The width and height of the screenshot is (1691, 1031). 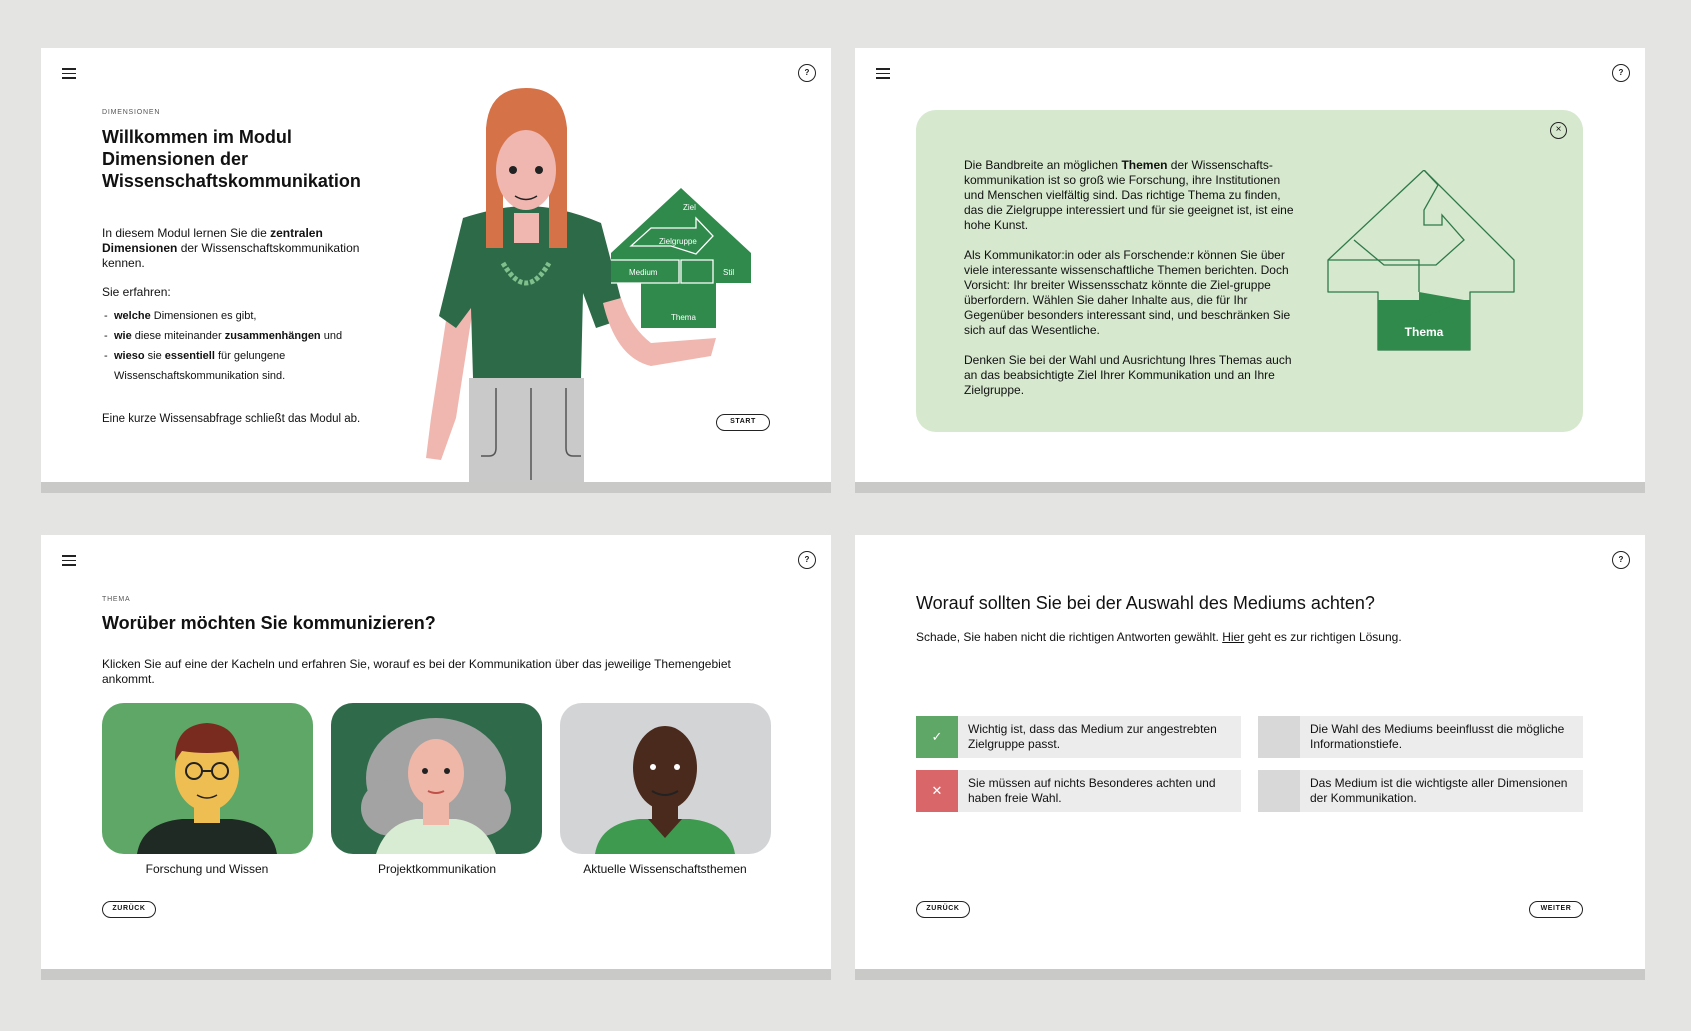 What do you see at coordinates (1421, 260) in the screenshot?
I see `thema-diagram: Thema` at bounding box center [1421, 260].